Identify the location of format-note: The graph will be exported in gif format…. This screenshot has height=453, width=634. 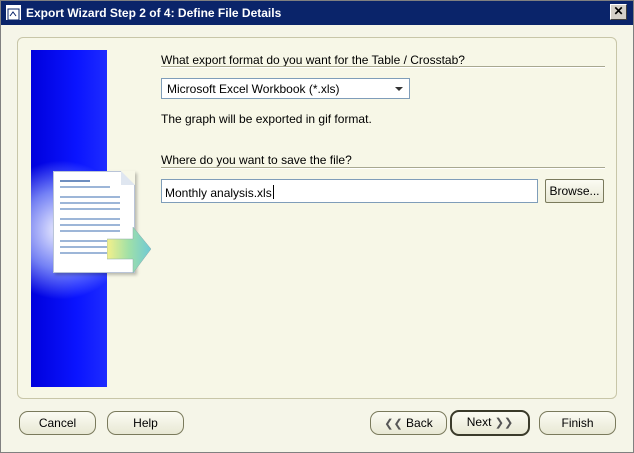
(266, 119).